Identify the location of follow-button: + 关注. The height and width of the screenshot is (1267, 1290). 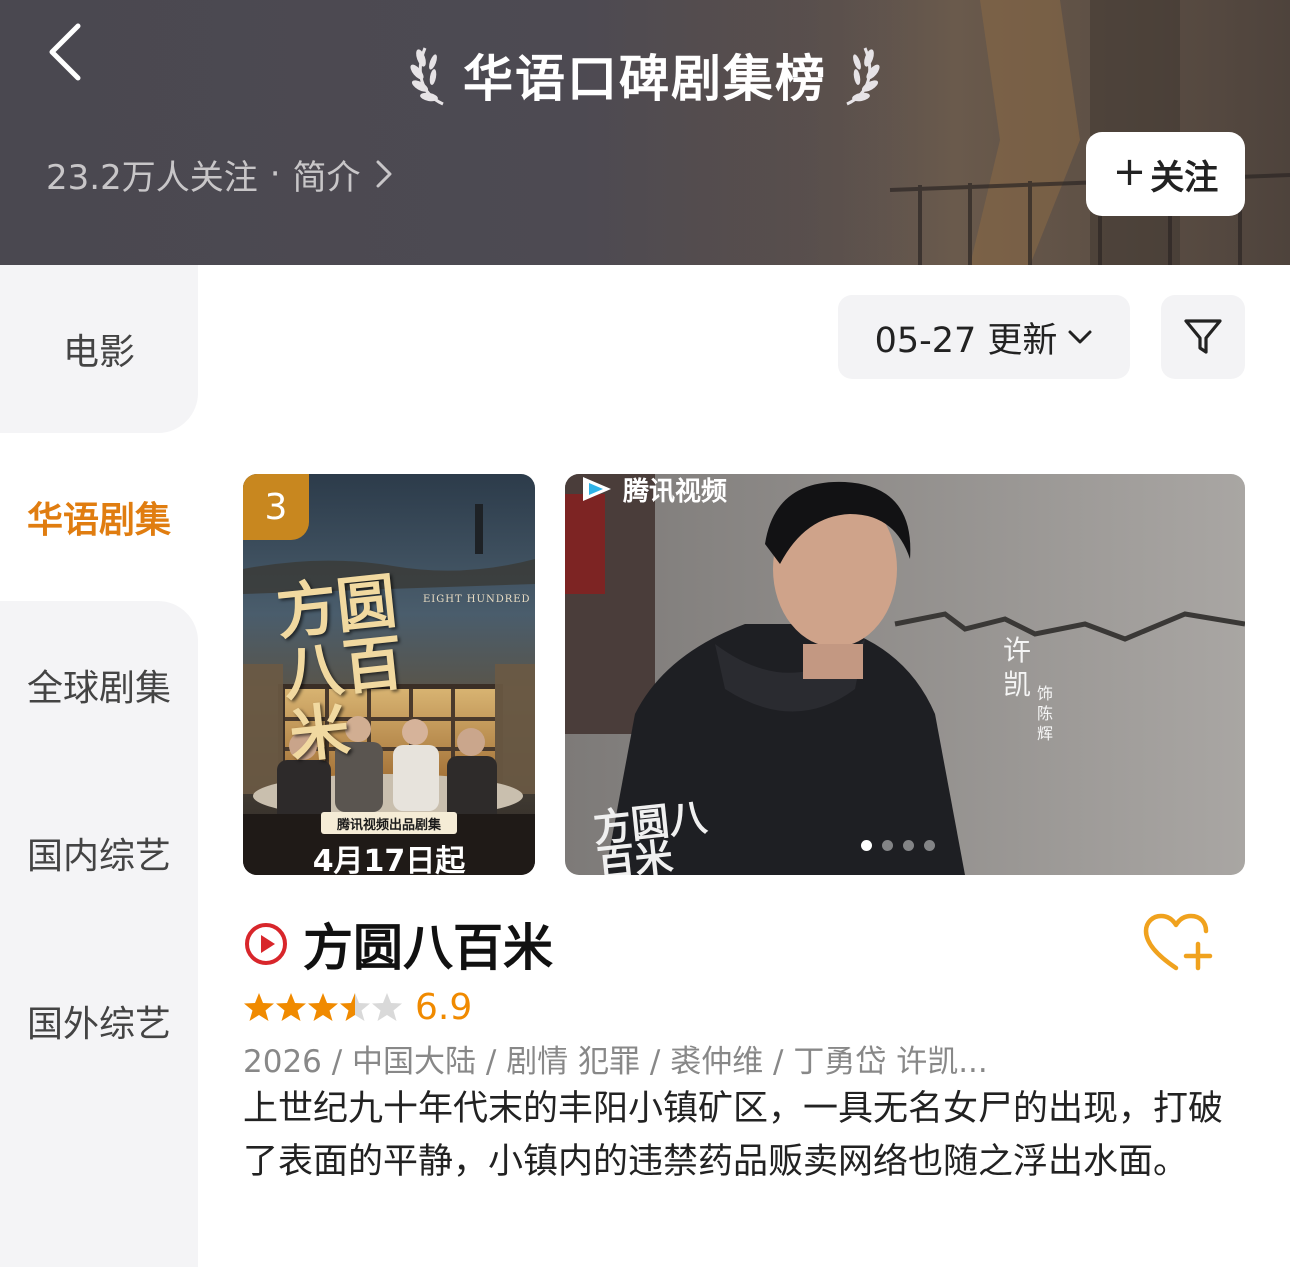
(1165, 174).